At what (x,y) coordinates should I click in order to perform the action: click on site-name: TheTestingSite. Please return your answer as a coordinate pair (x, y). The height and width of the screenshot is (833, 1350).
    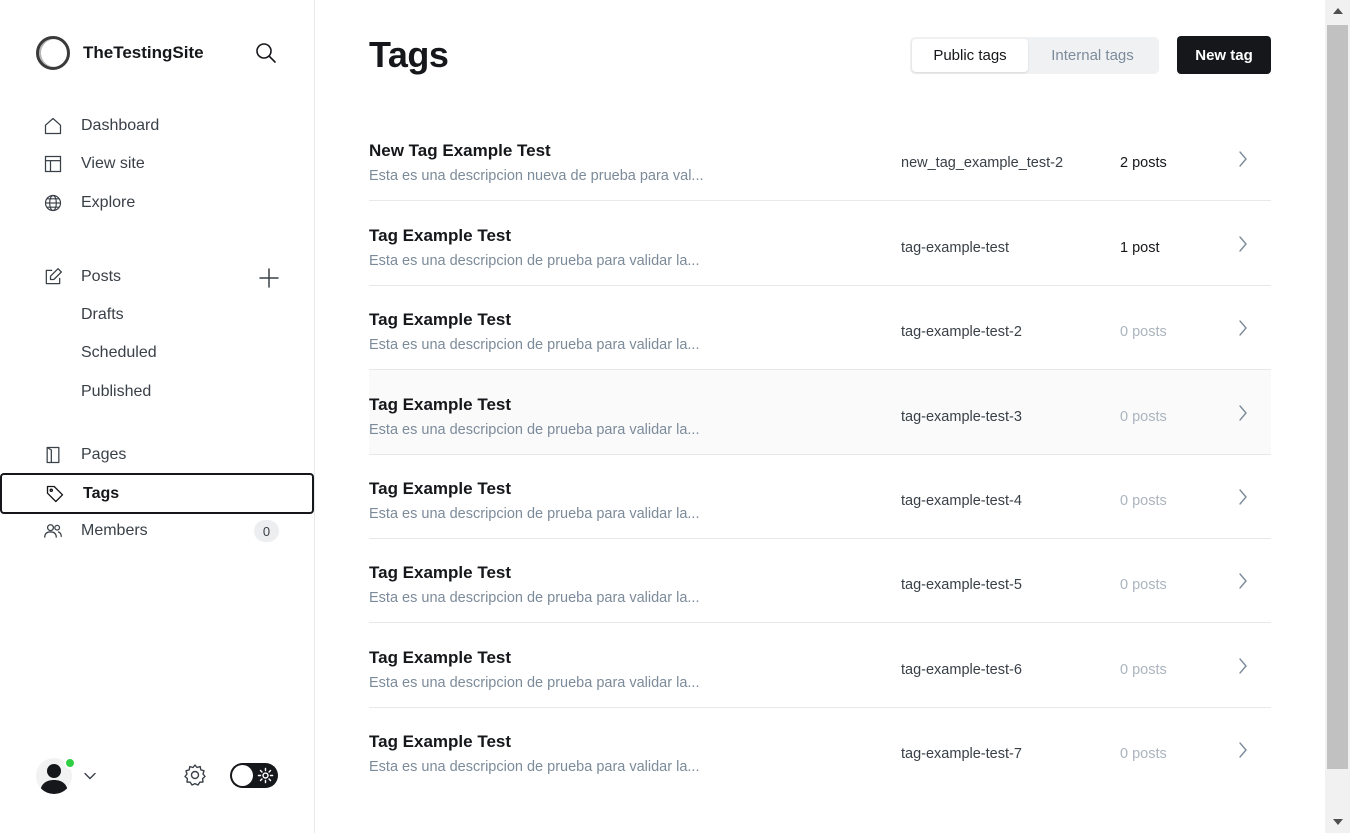
    Looking at the image, I should click on (143, 52).